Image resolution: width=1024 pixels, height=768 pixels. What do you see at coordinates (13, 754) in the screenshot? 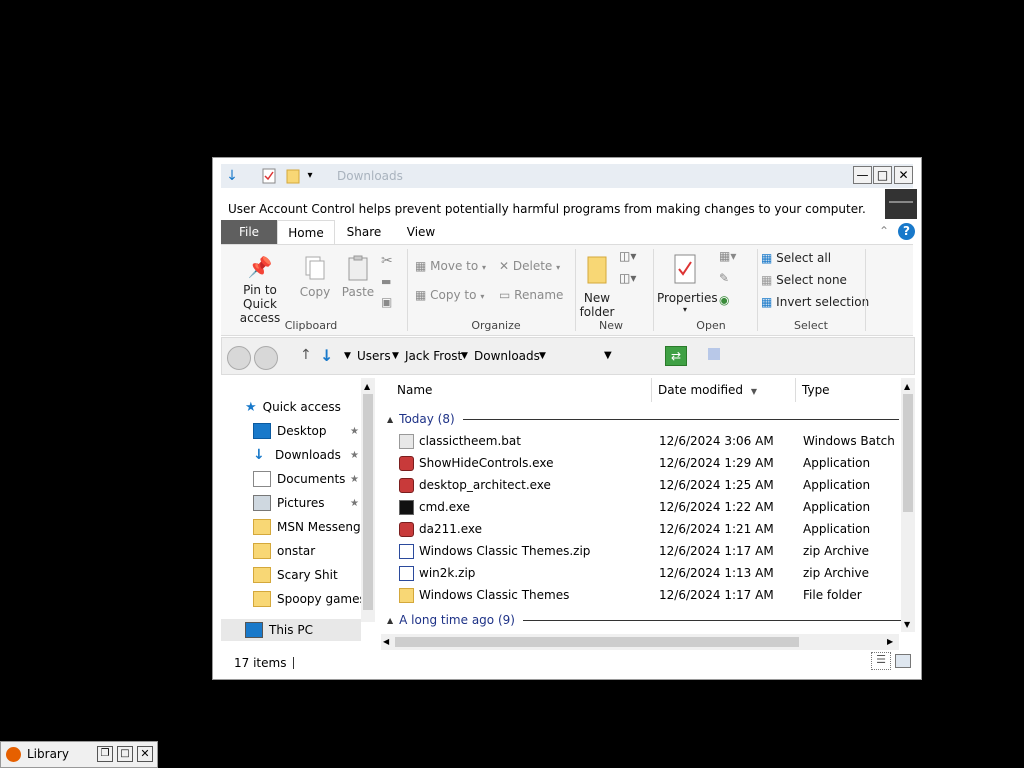
I see `firefox-icon` at bounding box center [13, 754].